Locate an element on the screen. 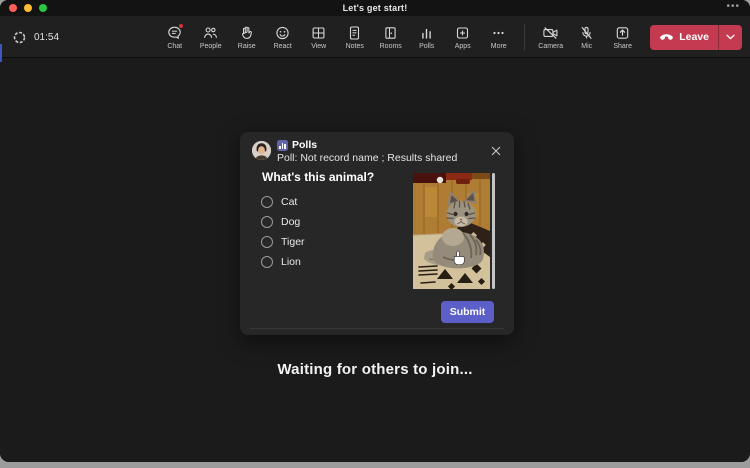 Image resolution: width=750 pixels, height=468 pixels. poll-app-title: Polls is located at coordinates (305, 145).